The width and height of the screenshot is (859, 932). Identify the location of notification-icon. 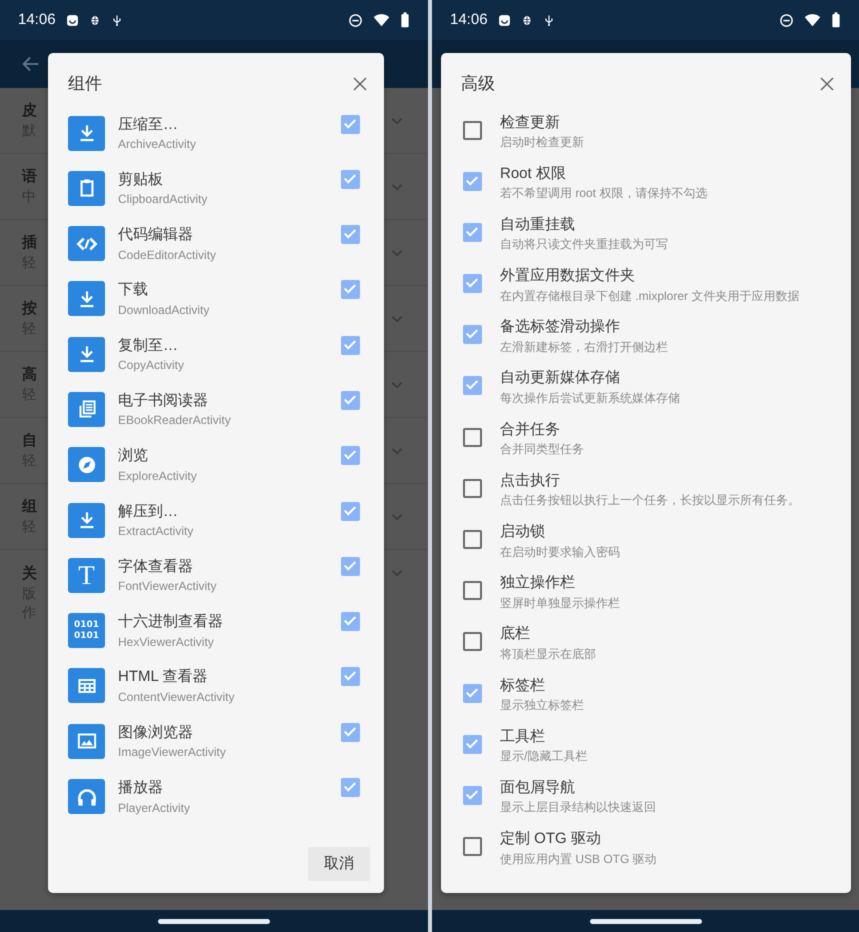
(504, 20).